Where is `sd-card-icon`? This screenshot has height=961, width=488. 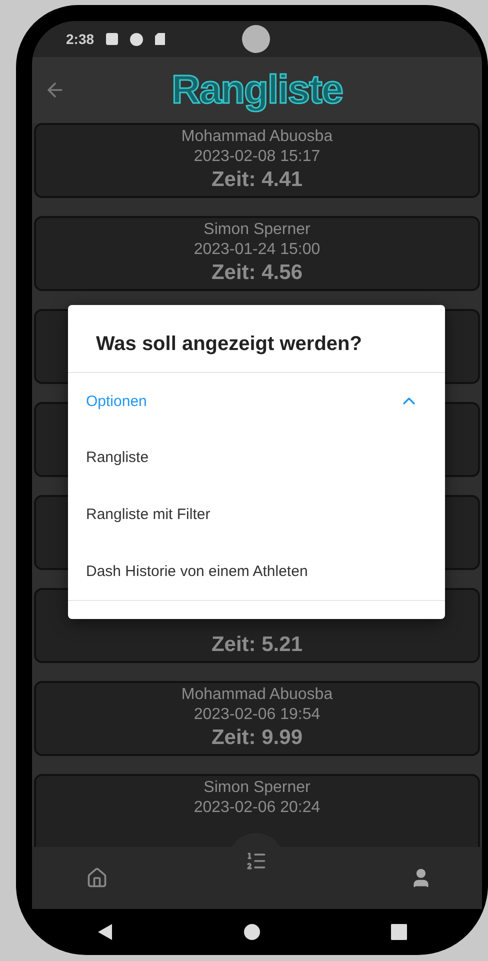
sd-card-icon is located at coordinates (160, 39).